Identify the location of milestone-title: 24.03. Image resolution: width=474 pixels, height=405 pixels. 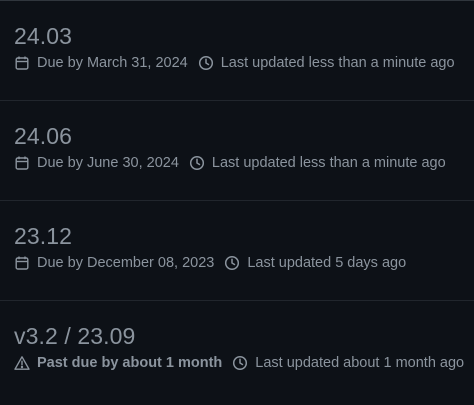
(237, 36).